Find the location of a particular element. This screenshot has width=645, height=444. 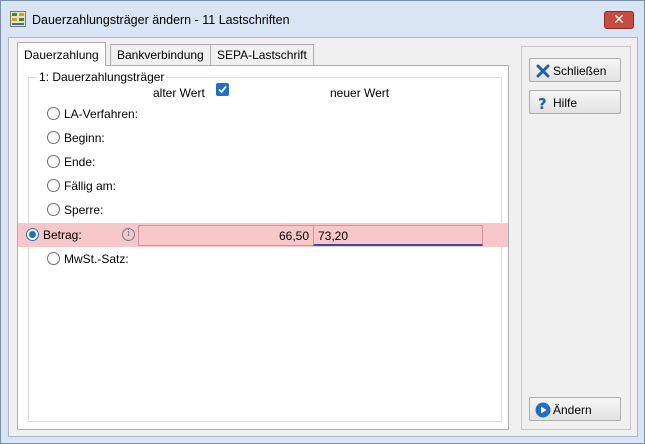

row-label: LA-Verfahren: is located at coordinates (101, 114).